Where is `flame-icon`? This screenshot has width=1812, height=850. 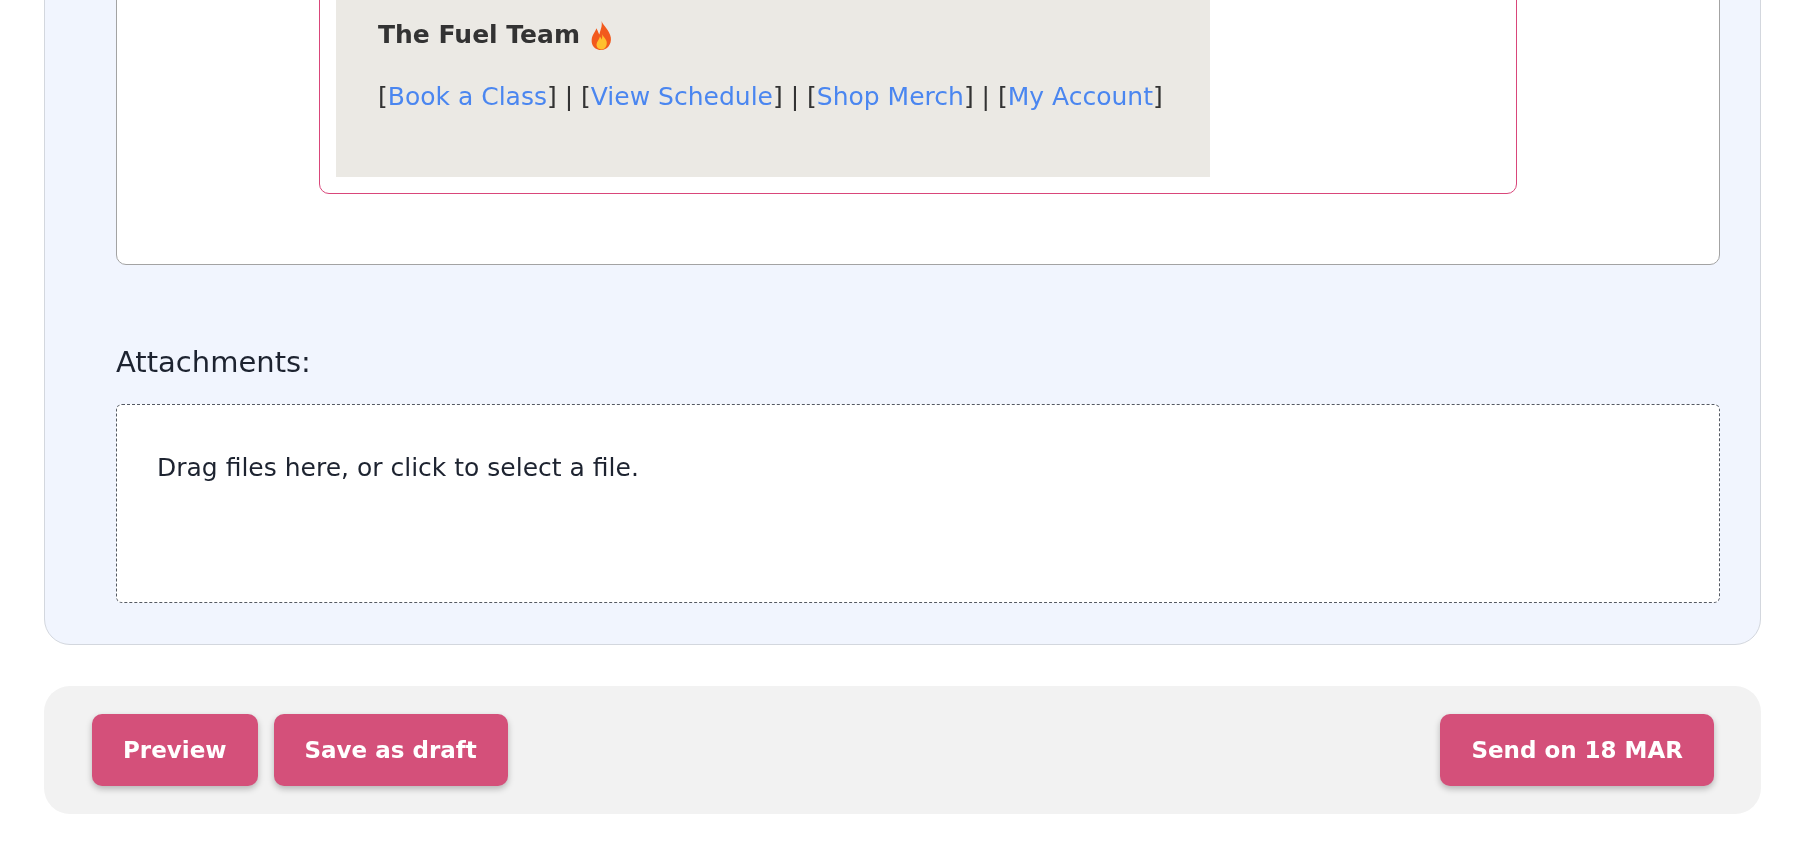 flame-icon is located at coordinates (601, 35).